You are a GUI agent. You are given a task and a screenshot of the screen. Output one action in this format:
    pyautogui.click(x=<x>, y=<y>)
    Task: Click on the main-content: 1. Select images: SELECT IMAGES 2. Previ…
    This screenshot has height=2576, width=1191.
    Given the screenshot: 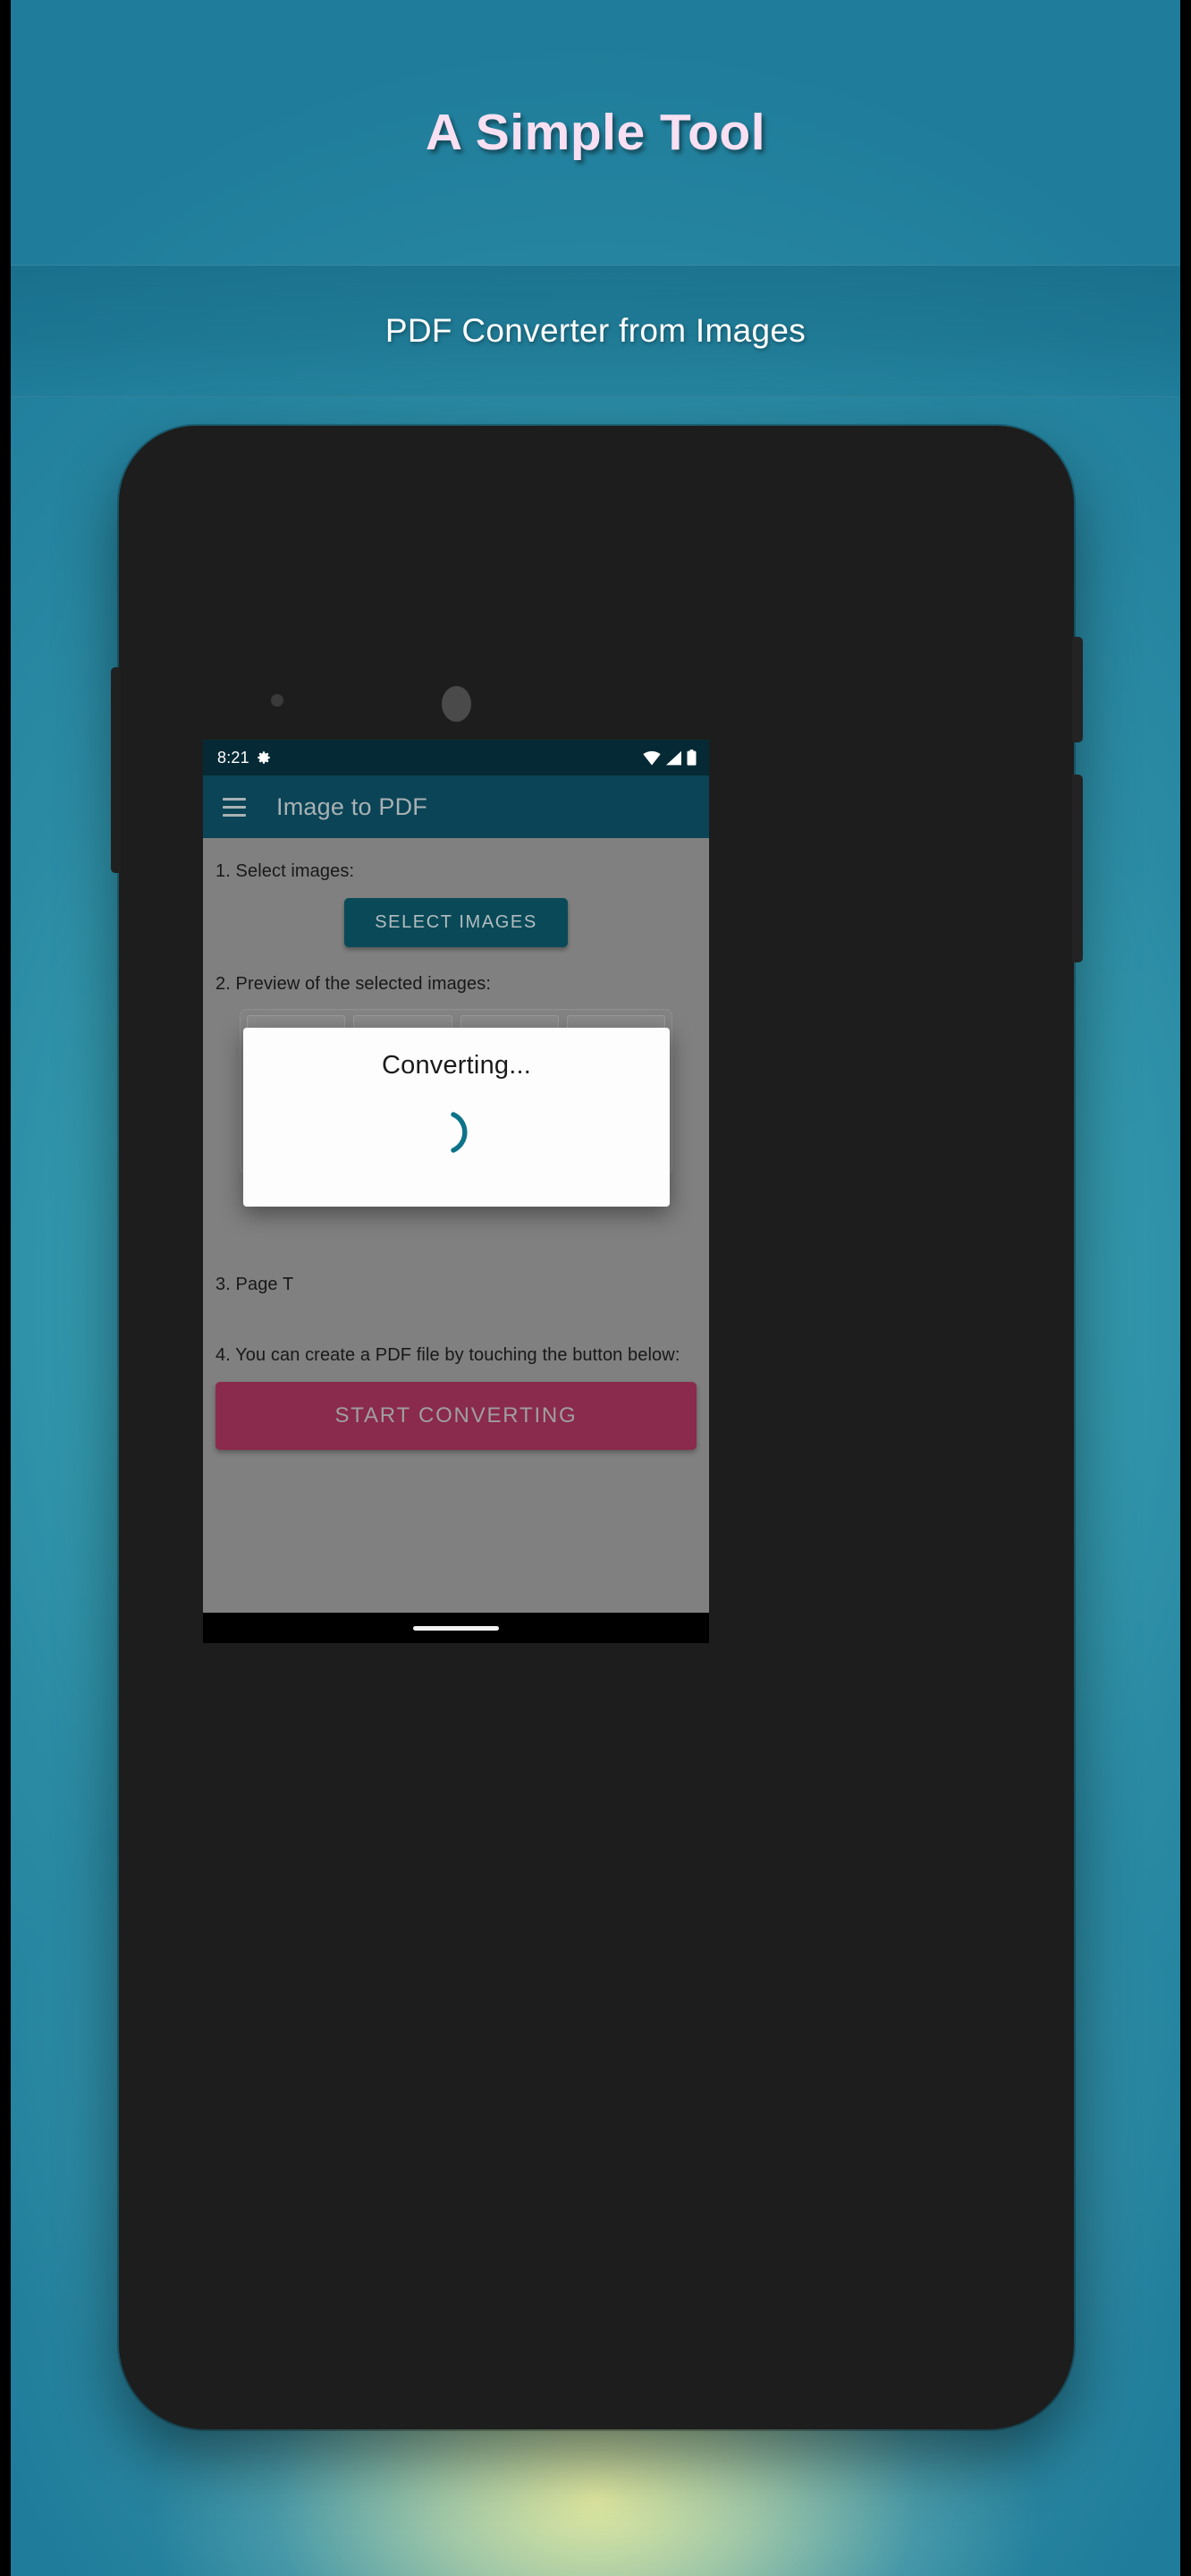 What is the action you would take?
    pyautogui.click(x=456, y=1225)
    